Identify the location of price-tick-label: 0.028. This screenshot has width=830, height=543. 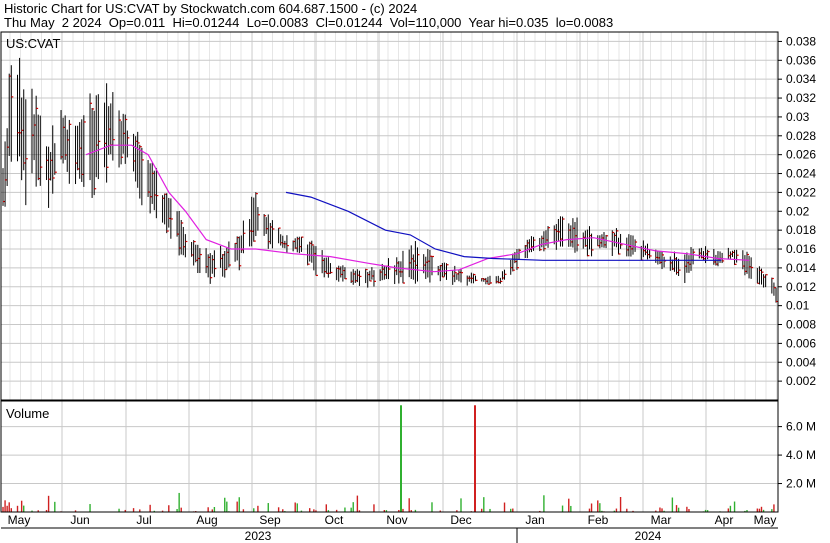
(801, 136).